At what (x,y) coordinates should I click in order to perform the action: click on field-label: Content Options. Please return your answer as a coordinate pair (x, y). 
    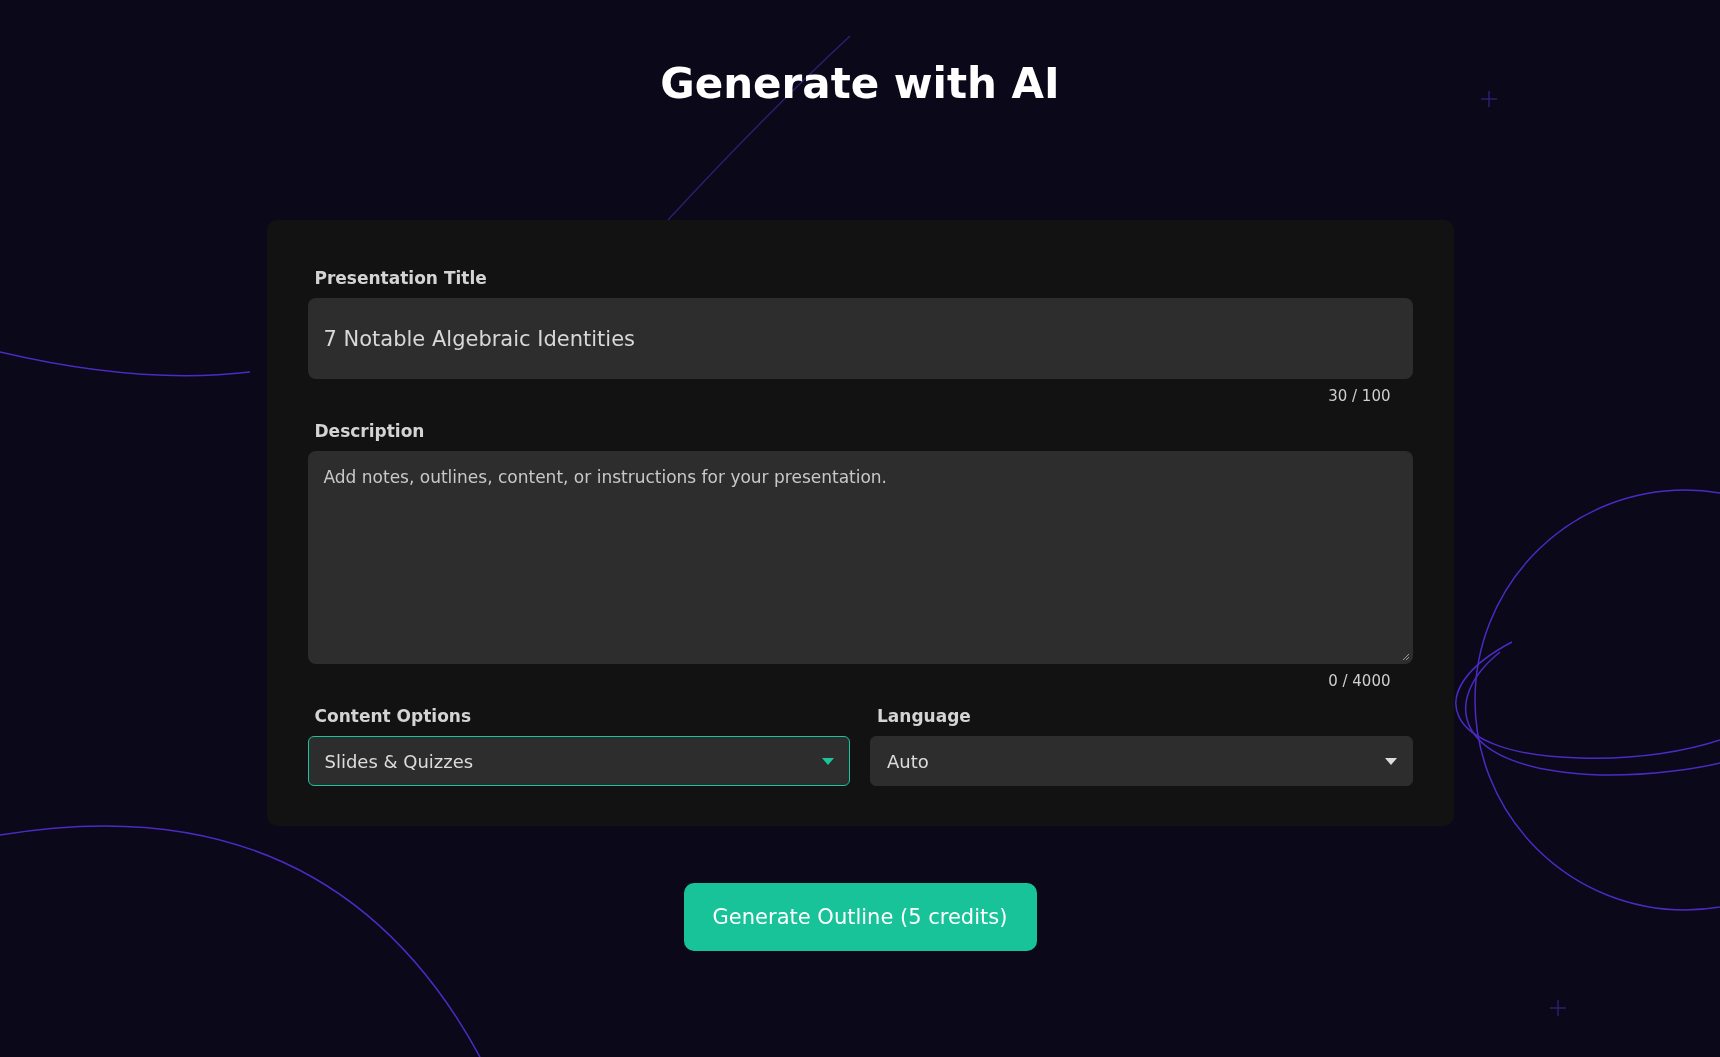
    Looking at the image, I should click on (393, 716).